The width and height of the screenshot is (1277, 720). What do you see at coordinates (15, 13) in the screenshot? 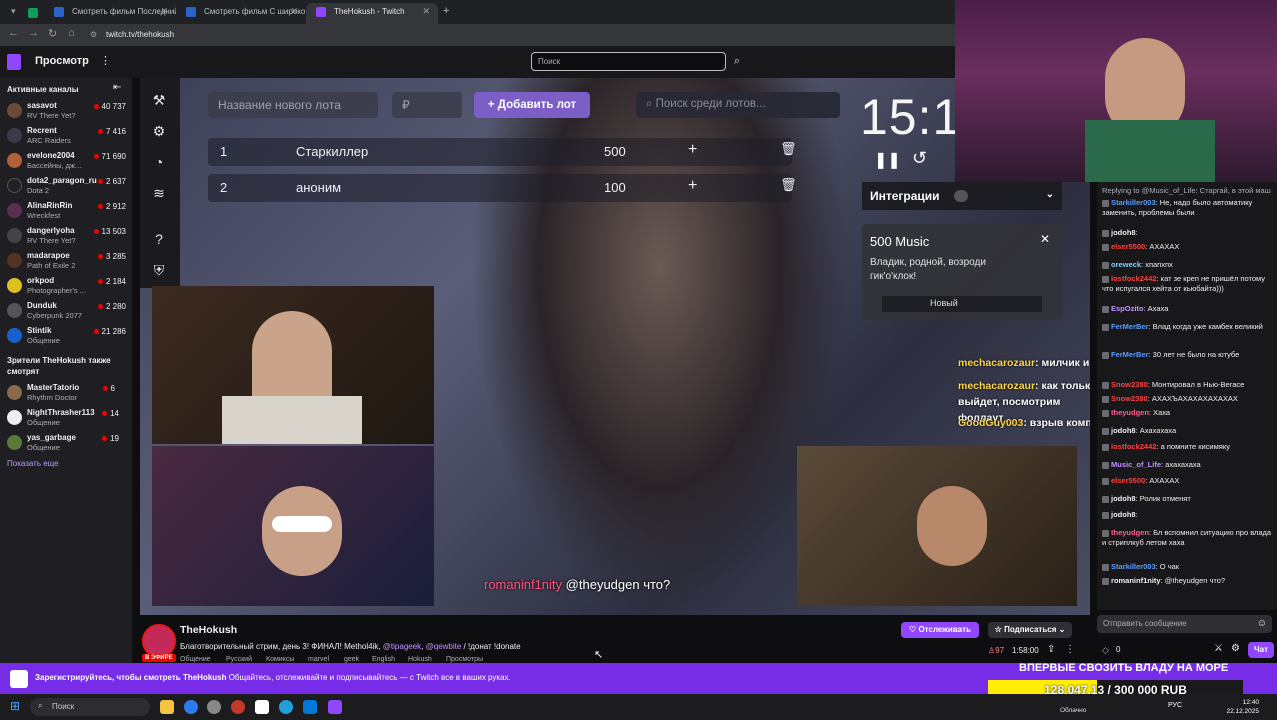
I see `tab-menu-icon: ▾` at bounding box center [15, 13].